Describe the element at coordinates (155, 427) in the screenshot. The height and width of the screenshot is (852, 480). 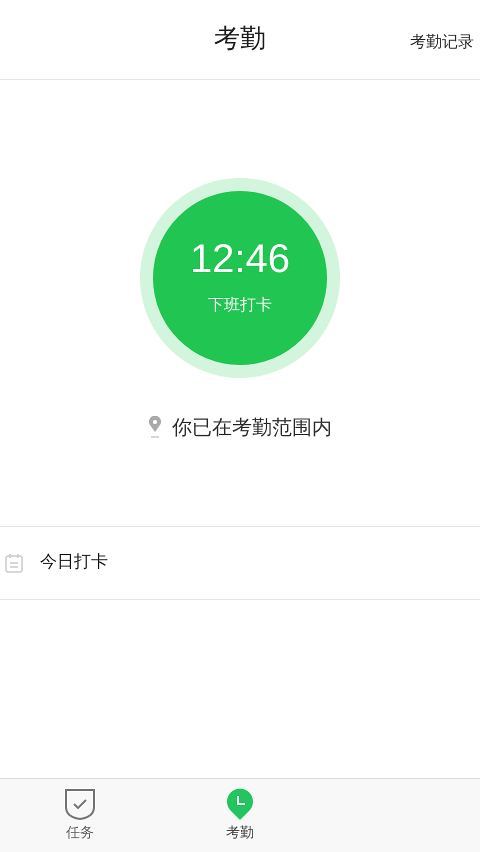
I see `location-pin-icon` at that location.